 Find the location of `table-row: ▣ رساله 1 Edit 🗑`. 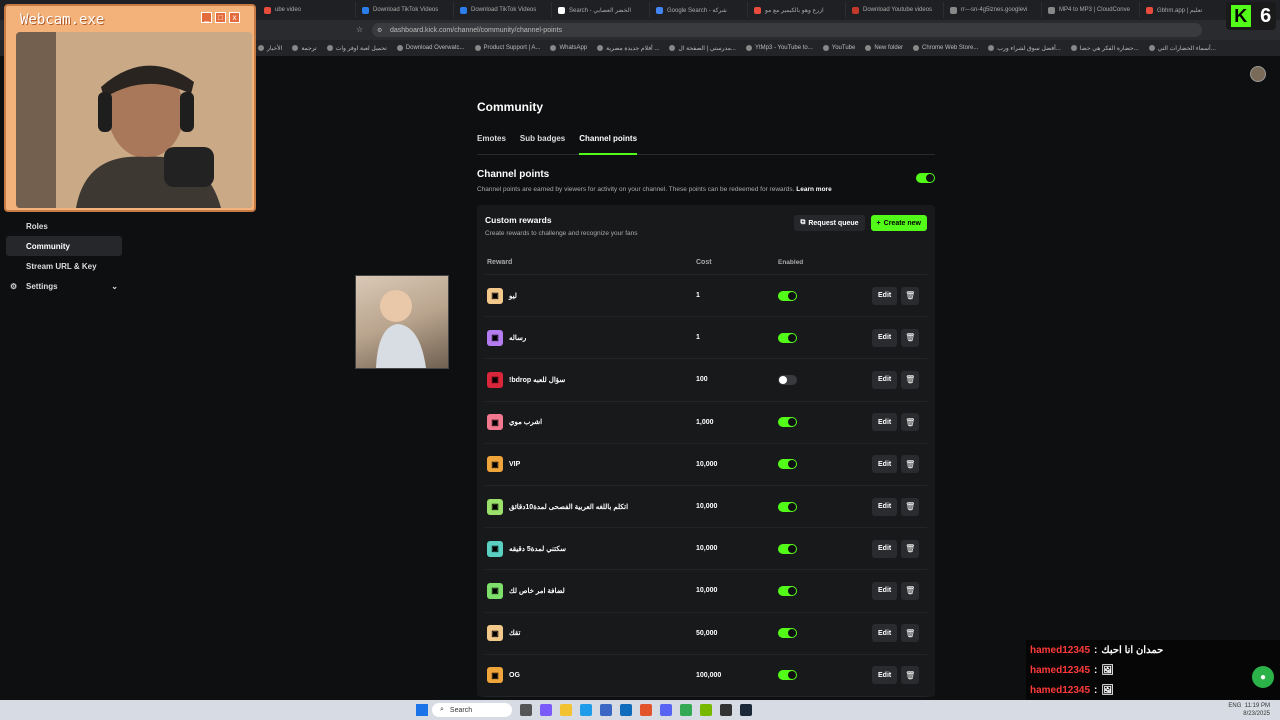

table-row: ▣ رساله 1 Edit 🗑 is located at coordinates (706, 338).